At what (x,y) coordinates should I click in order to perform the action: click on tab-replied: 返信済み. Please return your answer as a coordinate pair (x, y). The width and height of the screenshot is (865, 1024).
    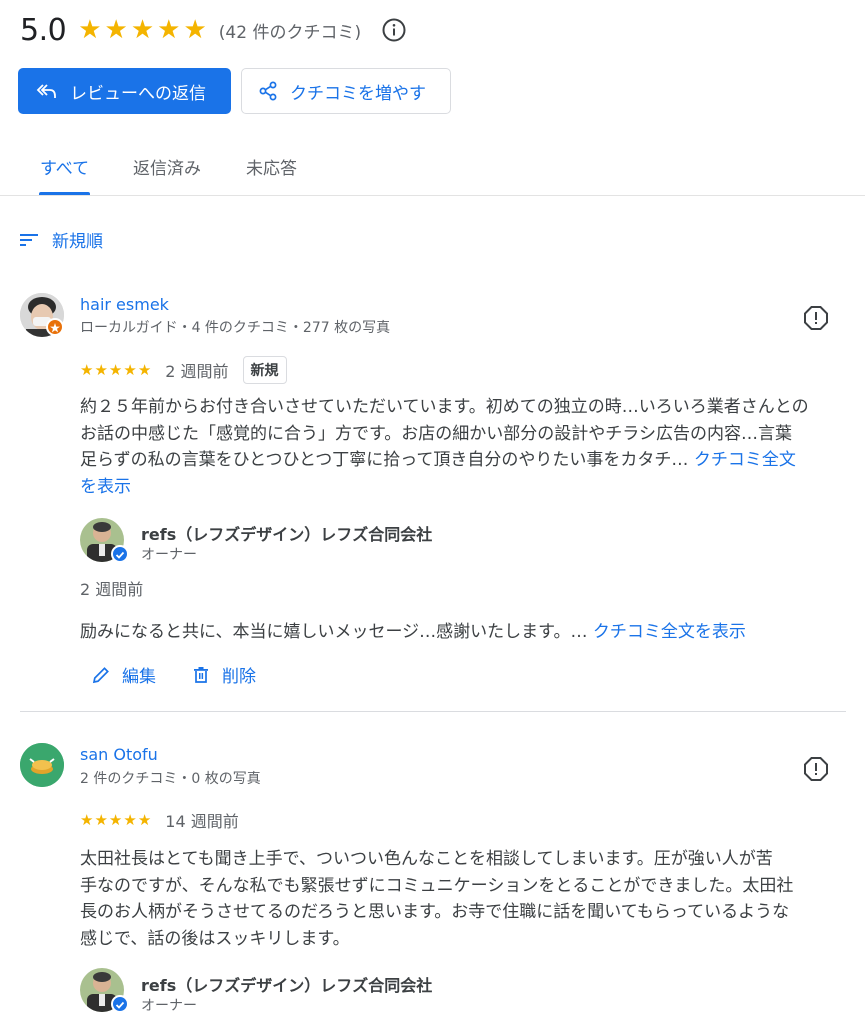
    Looking at the image, I should click on (167, 175).